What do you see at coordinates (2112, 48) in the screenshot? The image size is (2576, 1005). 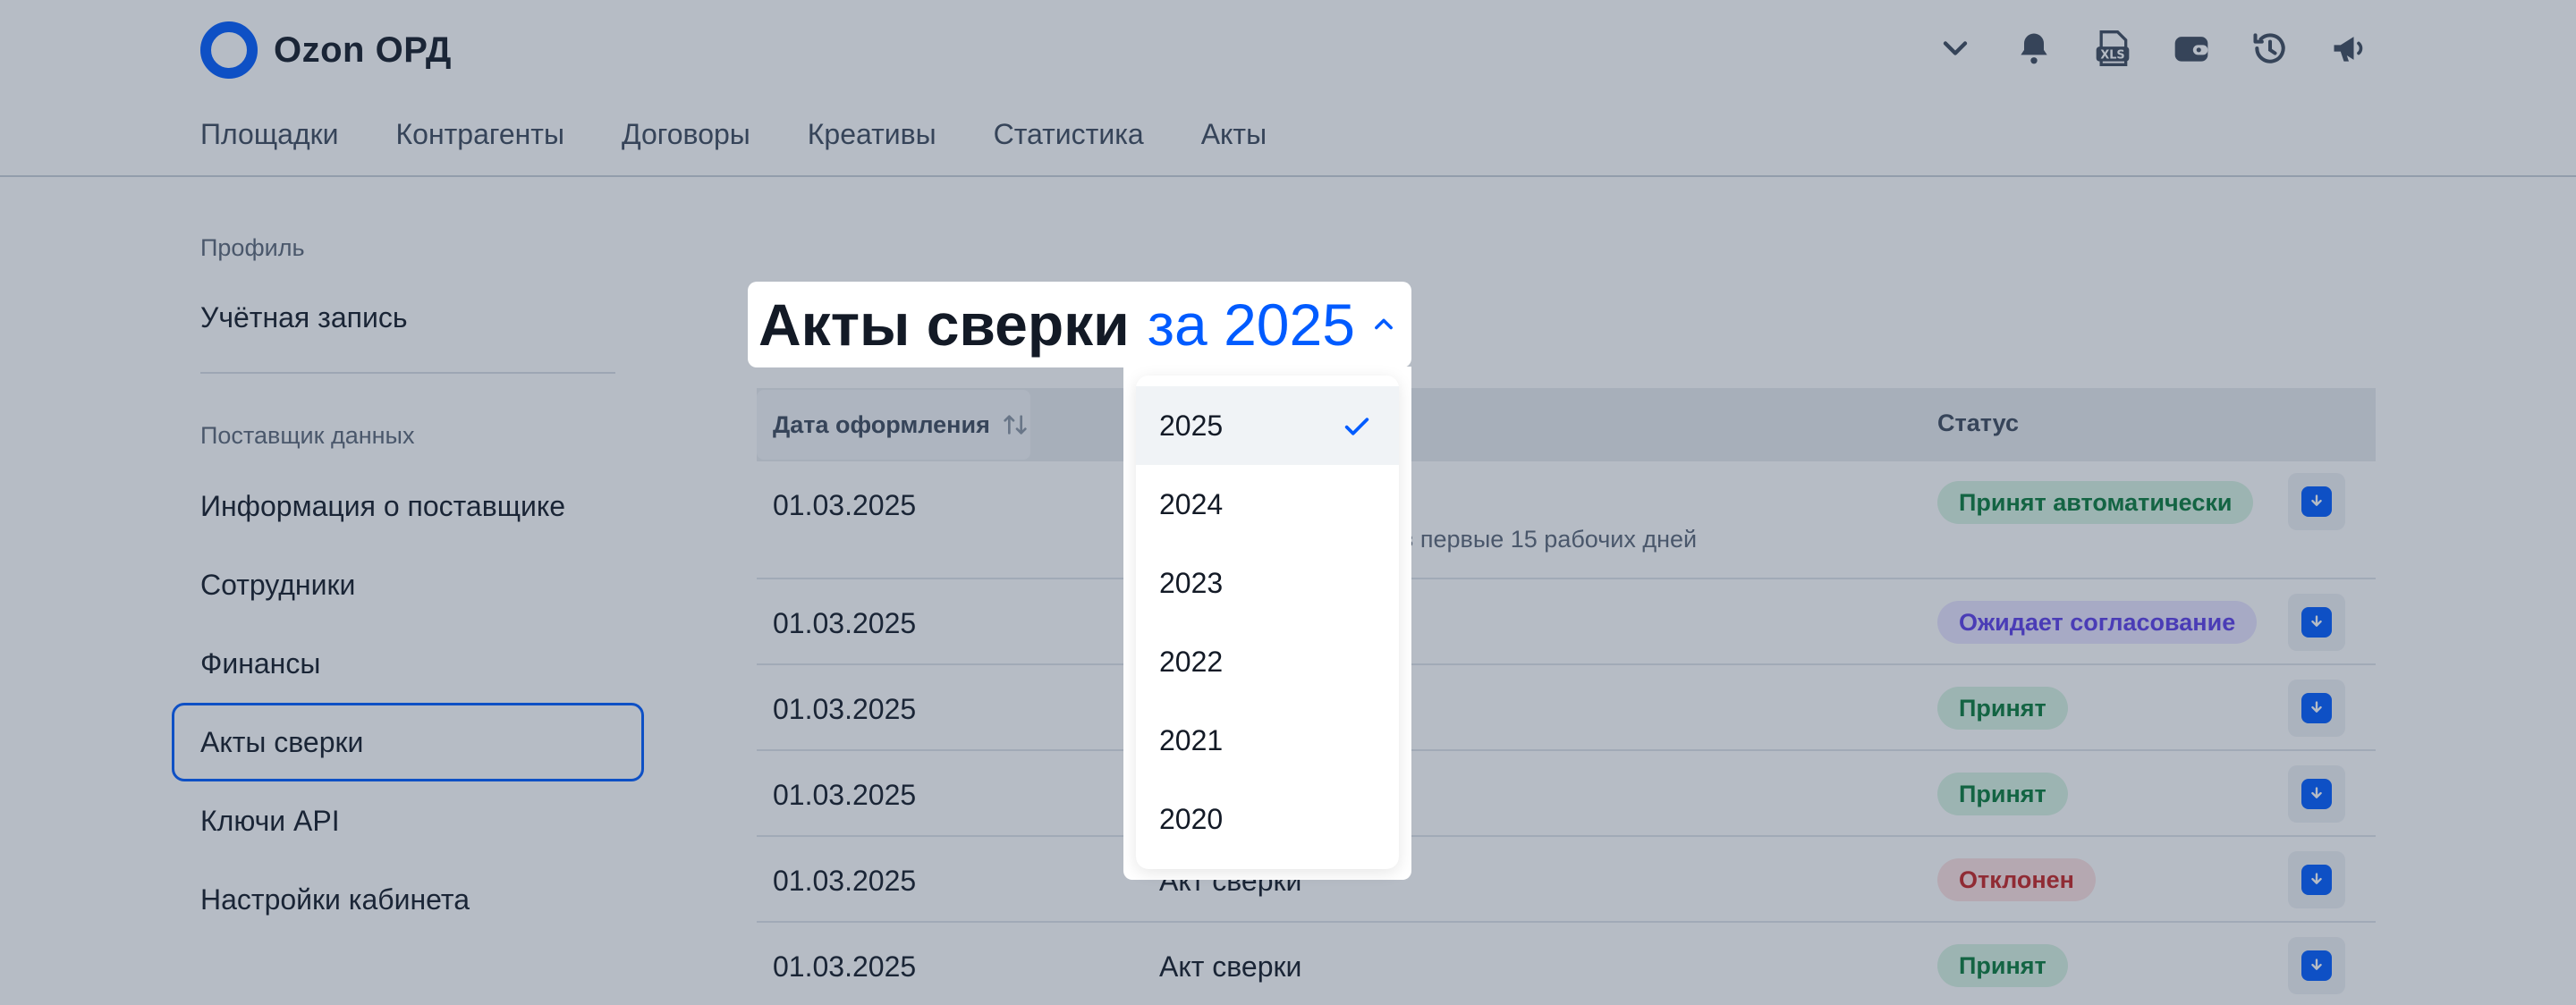 I see `xls-icon: XLS` at bounding box center [2112, 48].